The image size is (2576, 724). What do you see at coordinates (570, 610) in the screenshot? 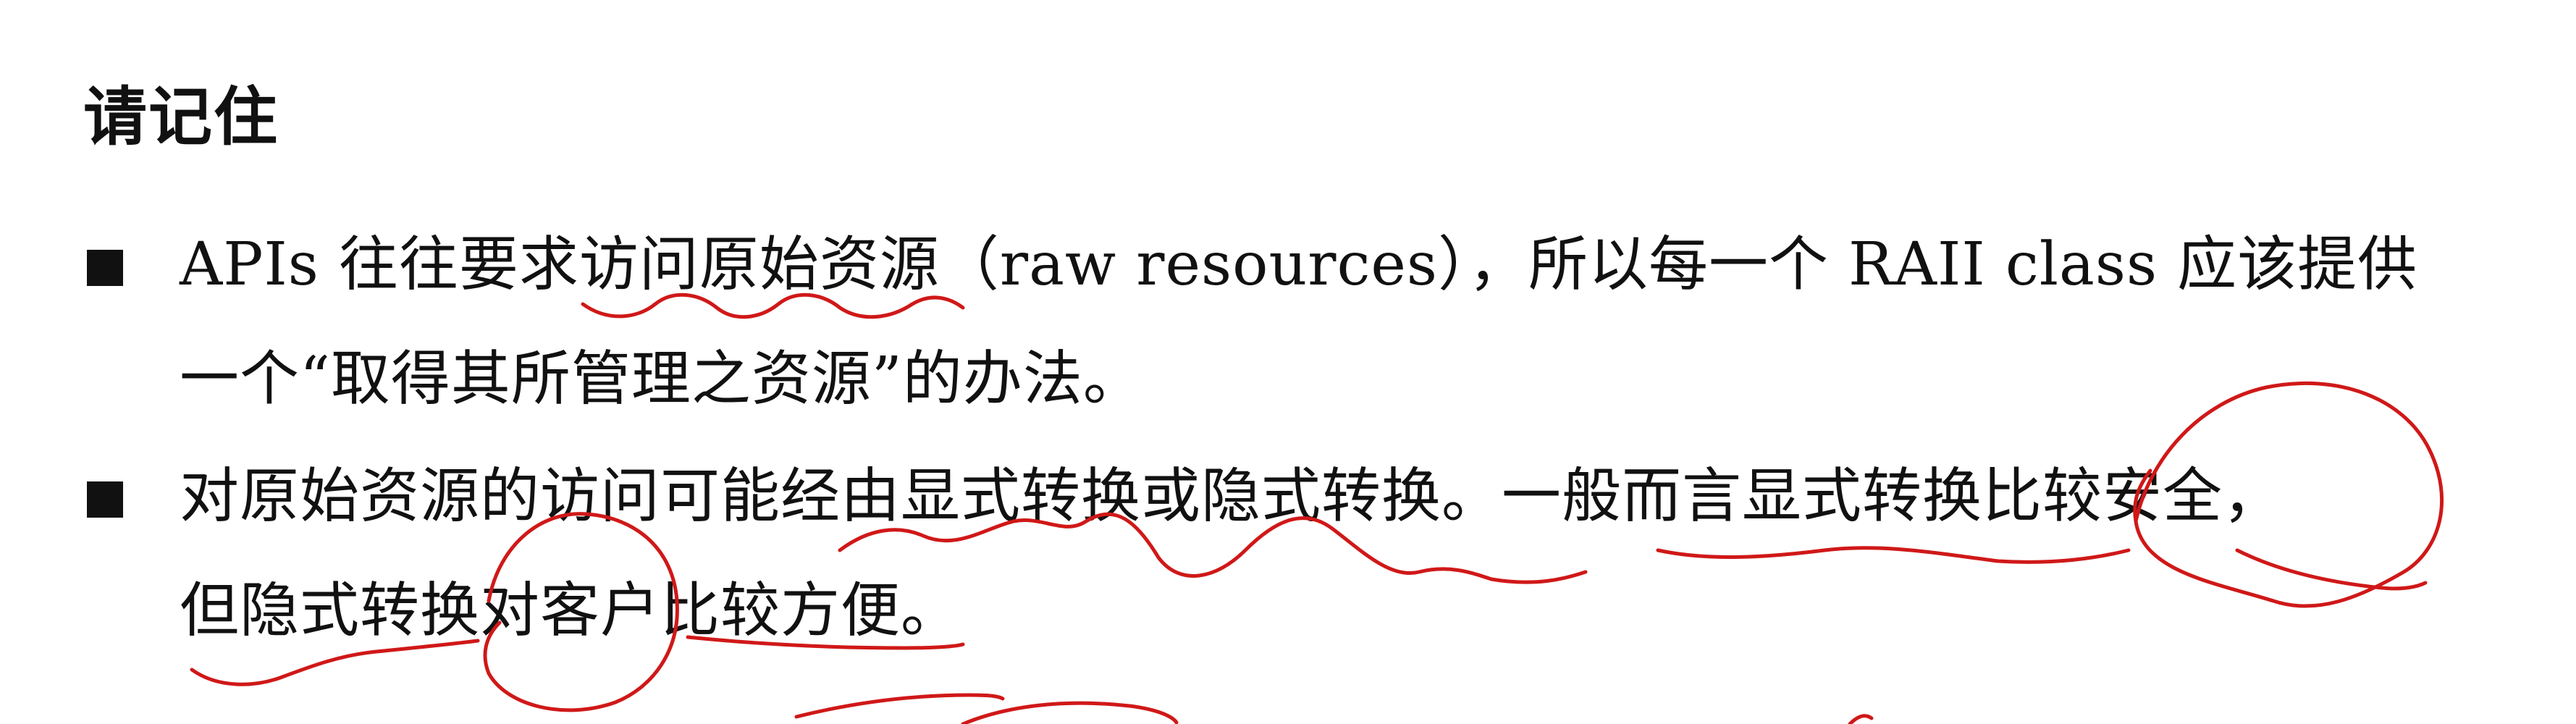
I see `bullet-2-line-2: 但隐式转换对客户比较方便。` at bounding box center [570, 610].